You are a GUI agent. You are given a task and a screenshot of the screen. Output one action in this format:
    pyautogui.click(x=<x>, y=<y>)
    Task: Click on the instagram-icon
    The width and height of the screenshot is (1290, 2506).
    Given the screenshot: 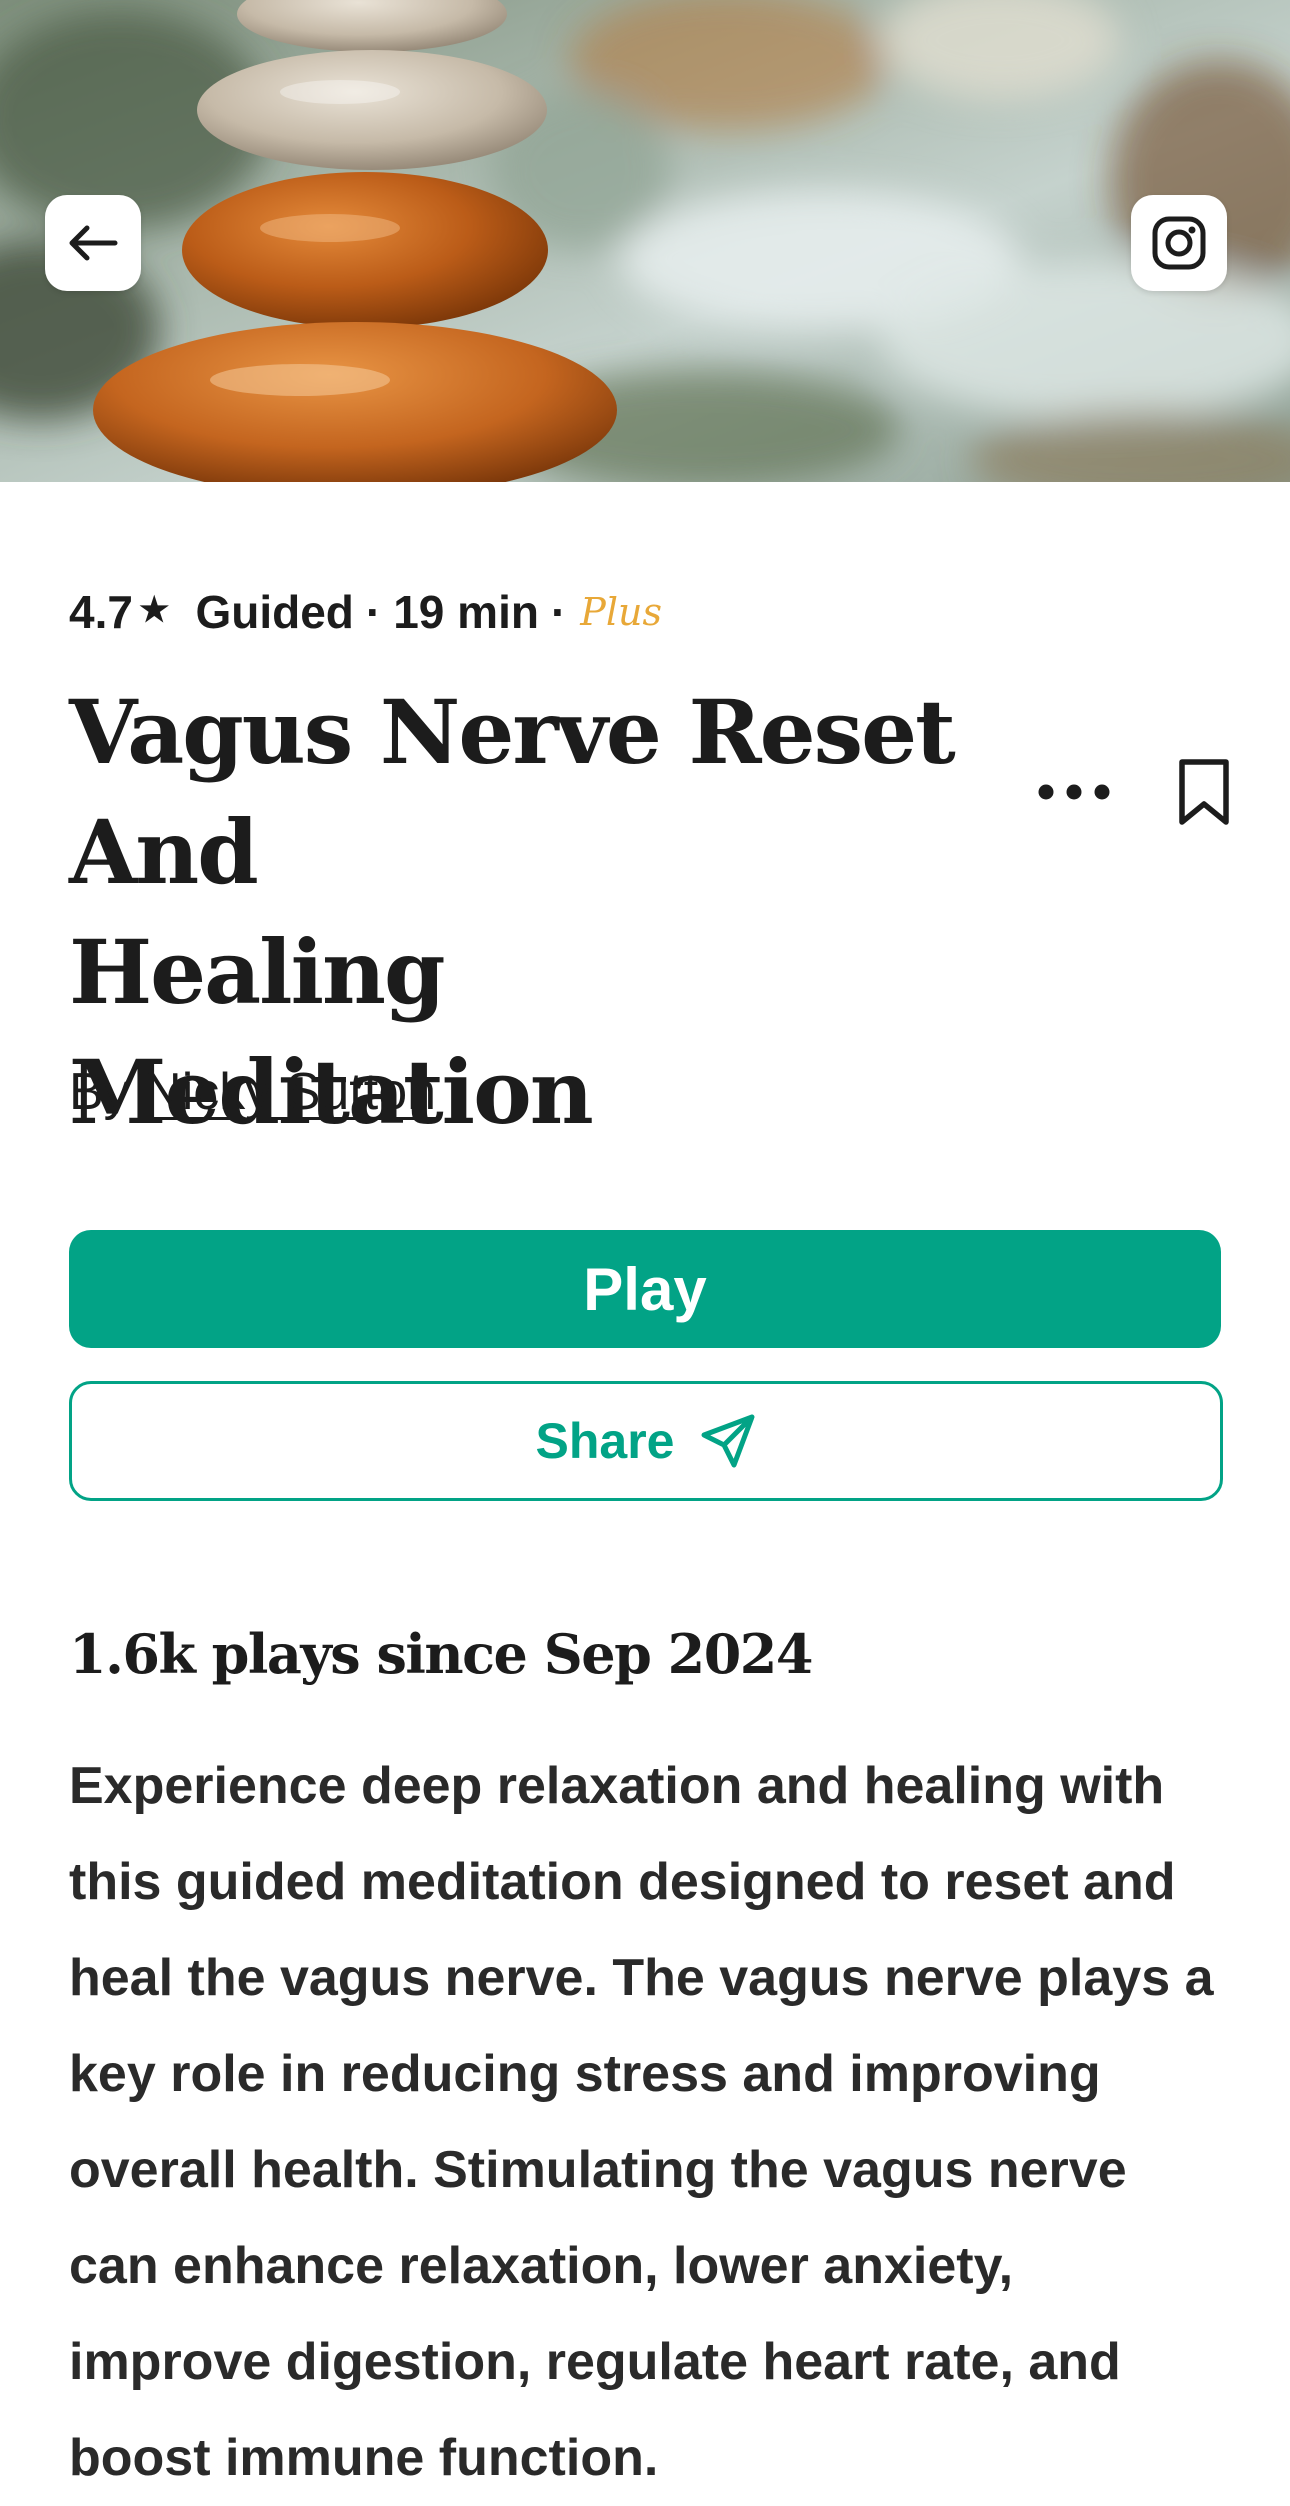 What is the action you would take?
    pyautogui.click(x=1179, y=243)
    